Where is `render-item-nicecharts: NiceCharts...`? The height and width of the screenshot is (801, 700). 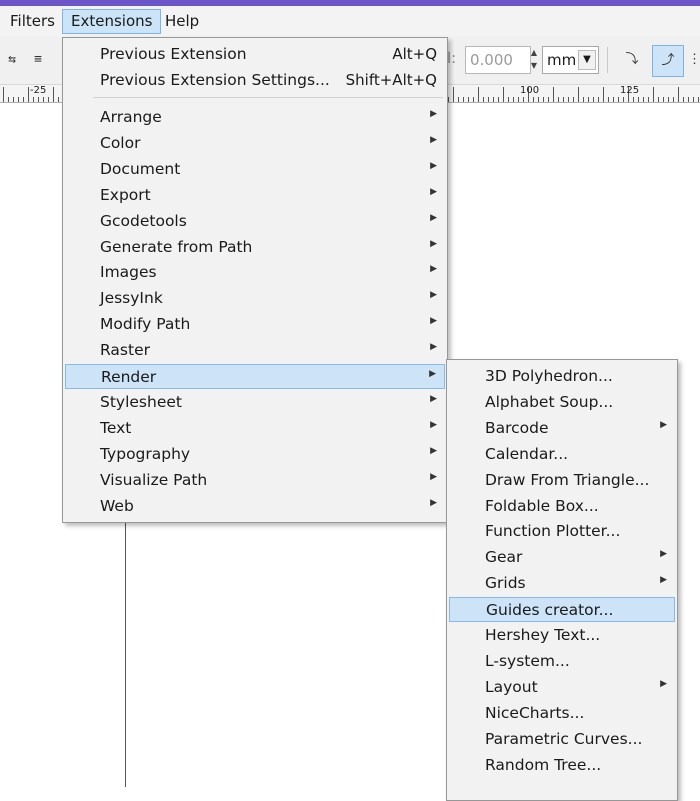
render-item-nicecharts: NiceCharts... is located at coordinates (562, 713).